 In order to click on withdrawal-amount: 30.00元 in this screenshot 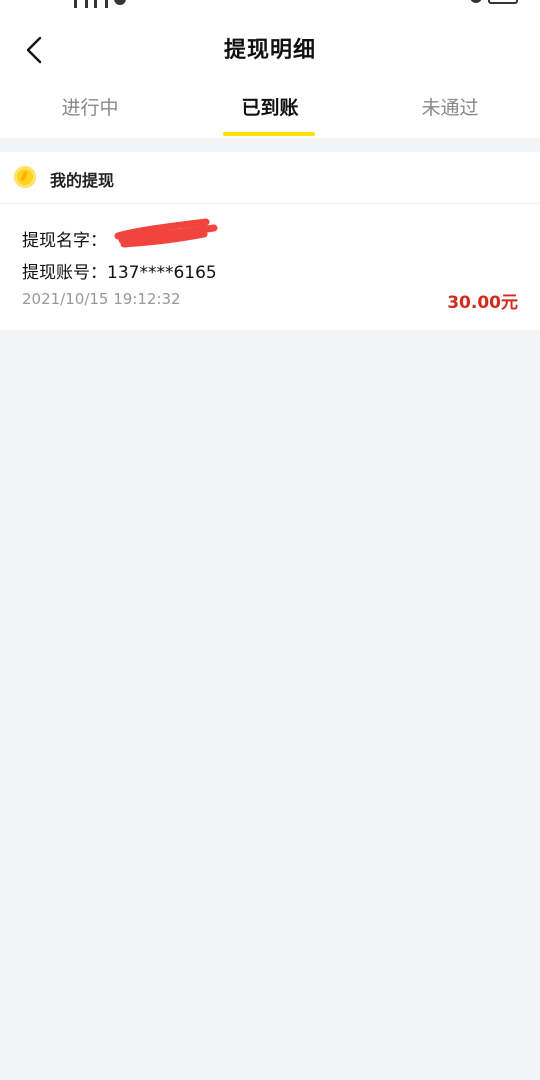, I will do `click(482, 303)`.